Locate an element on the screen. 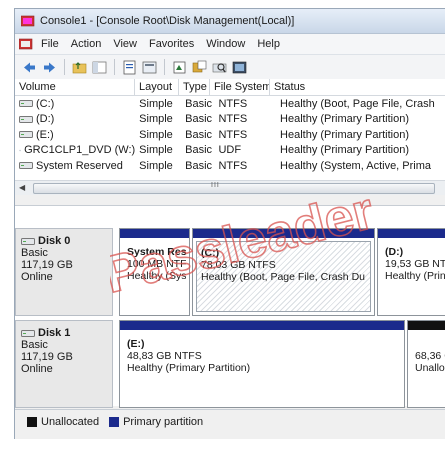 The image size is (445, 450). column-header-file-system: File System is located at coordinates (240, 87).